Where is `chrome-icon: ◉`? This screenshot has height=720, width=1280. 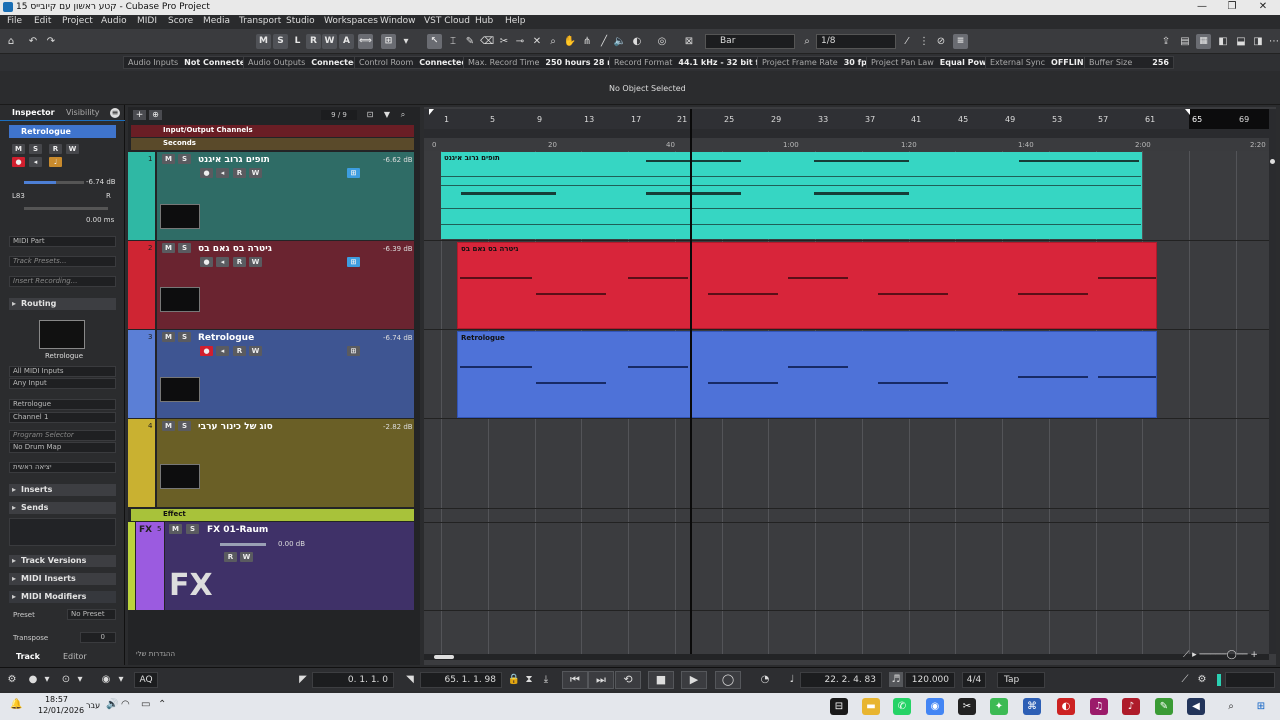
chrome-icon: ◉ is located at coordinates (935, 706).